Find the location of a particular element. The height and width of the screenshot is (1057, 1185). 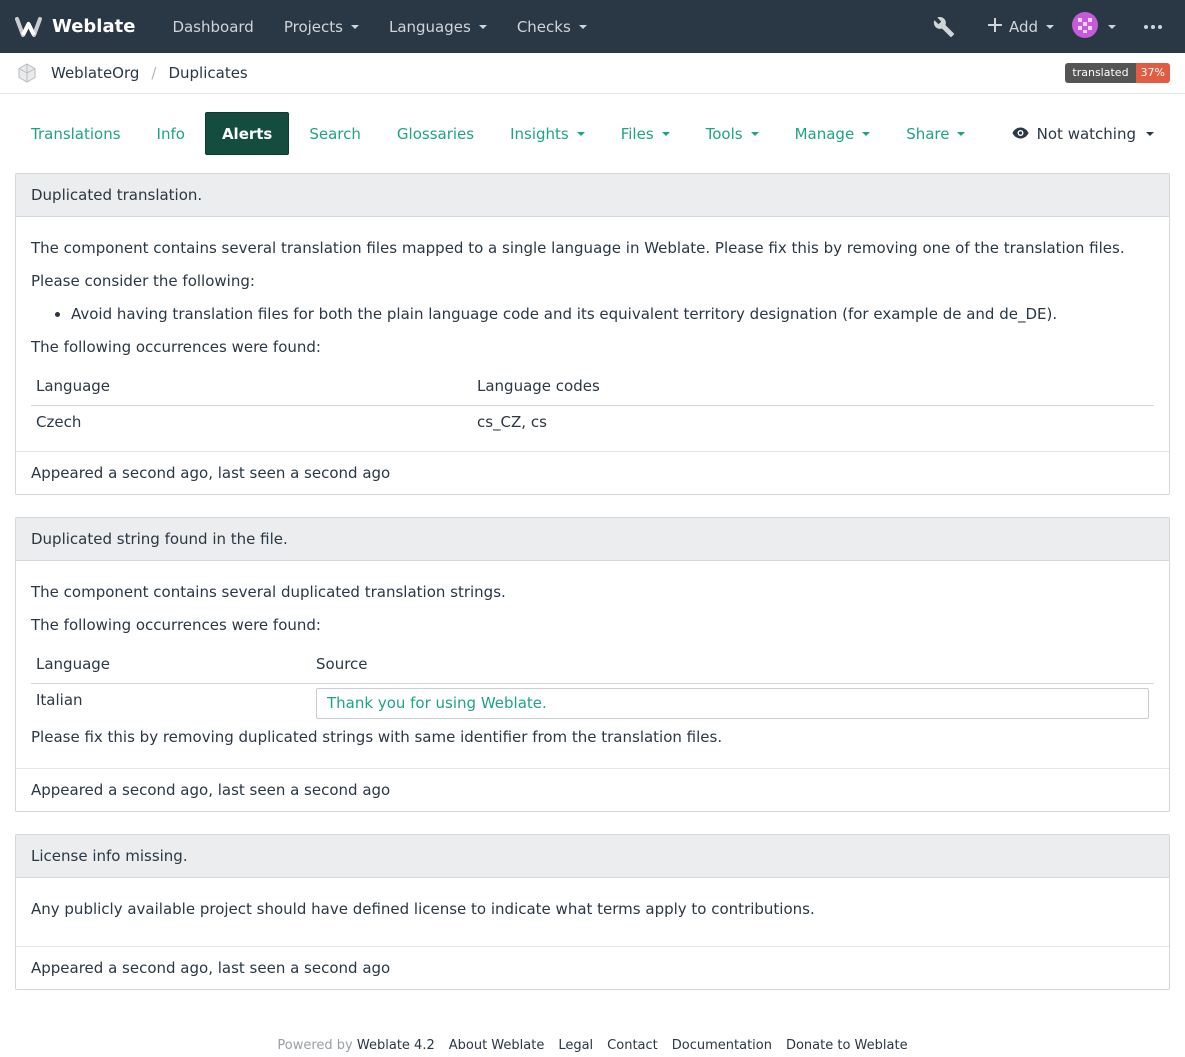

nav-projects: Projects is located at coordinates (321, 26).